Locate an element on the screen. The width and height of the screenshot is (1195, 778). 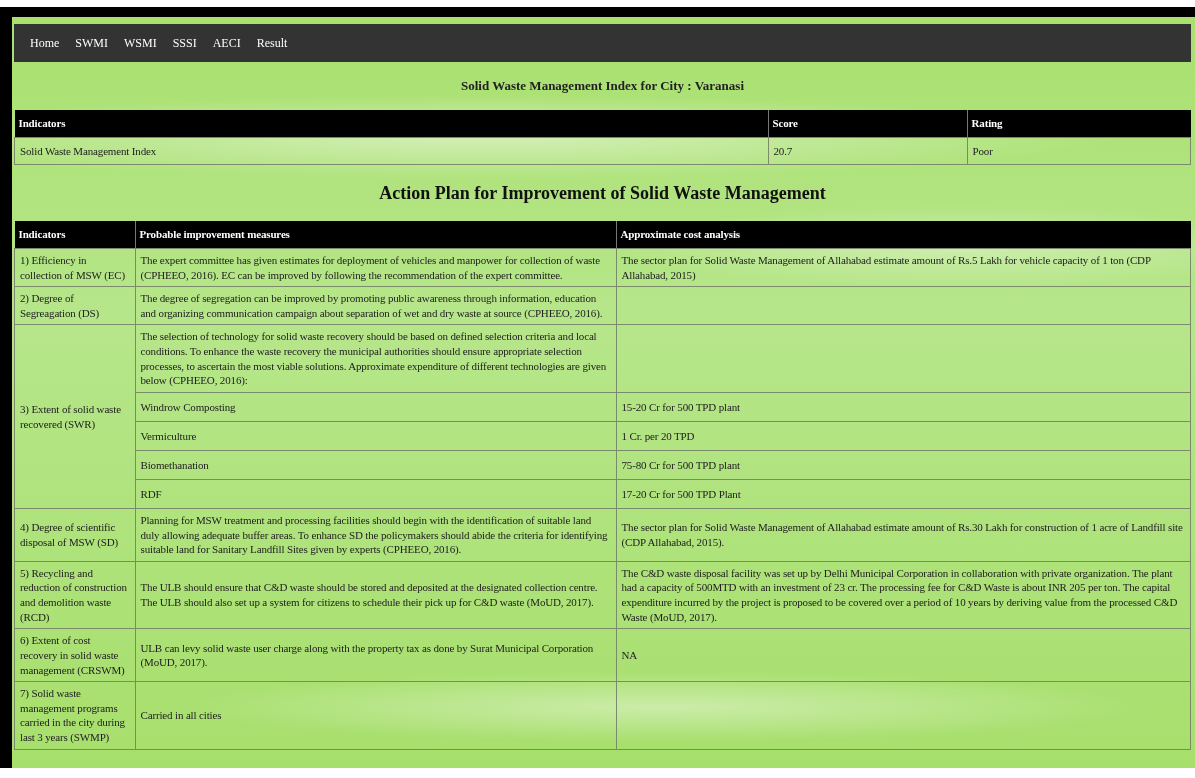
nav-link: Home is located at coordinates (45, 43).